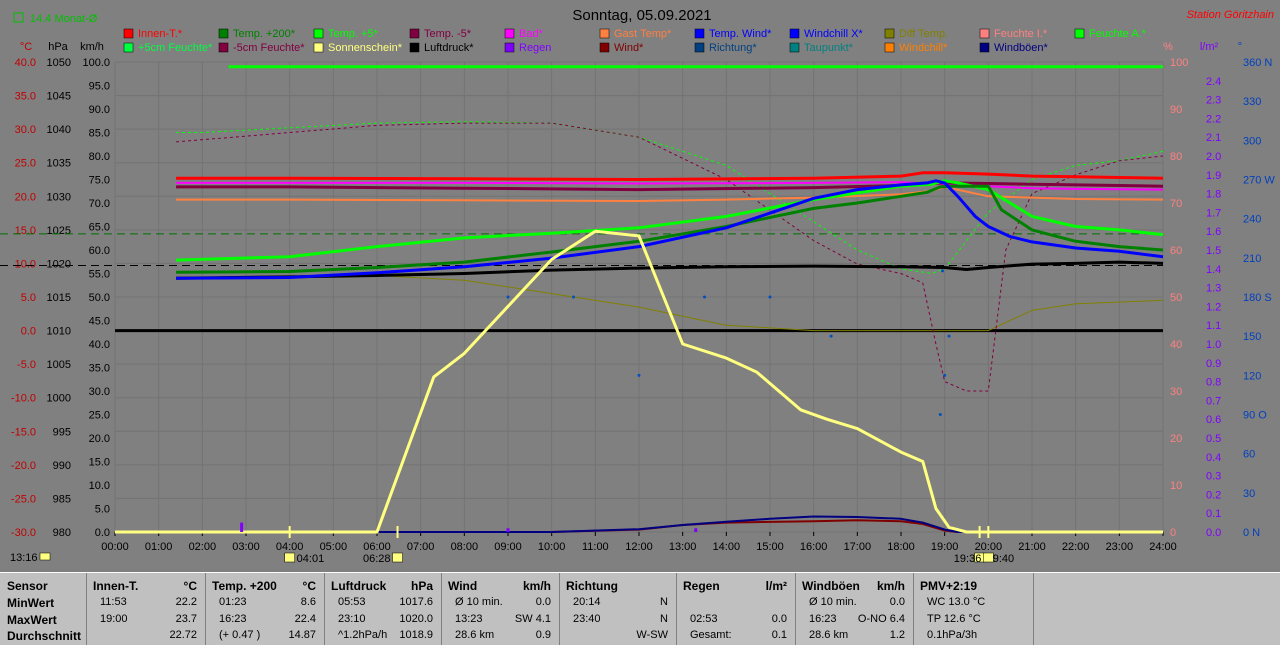  Describe the element at coordinates (363, 635) in the screenshot. I see `stats-cell-avg-label: ^1.2hPa/h` at that location.